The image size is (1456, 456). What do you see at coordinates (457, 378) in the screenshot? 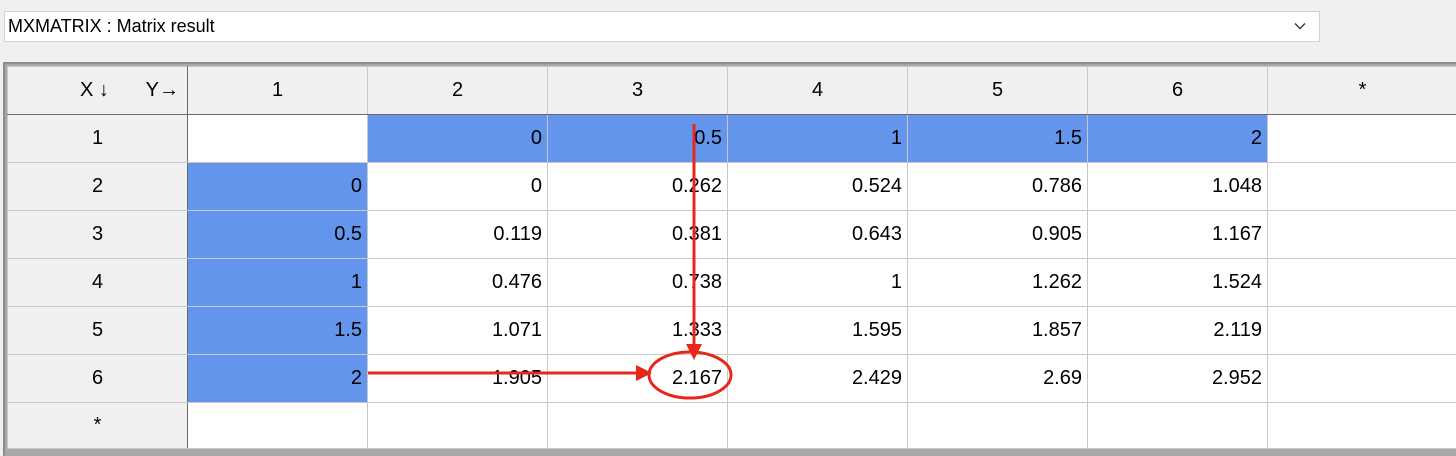
I see `matrix-cell: 1.905` at bounding box center [457, 378].